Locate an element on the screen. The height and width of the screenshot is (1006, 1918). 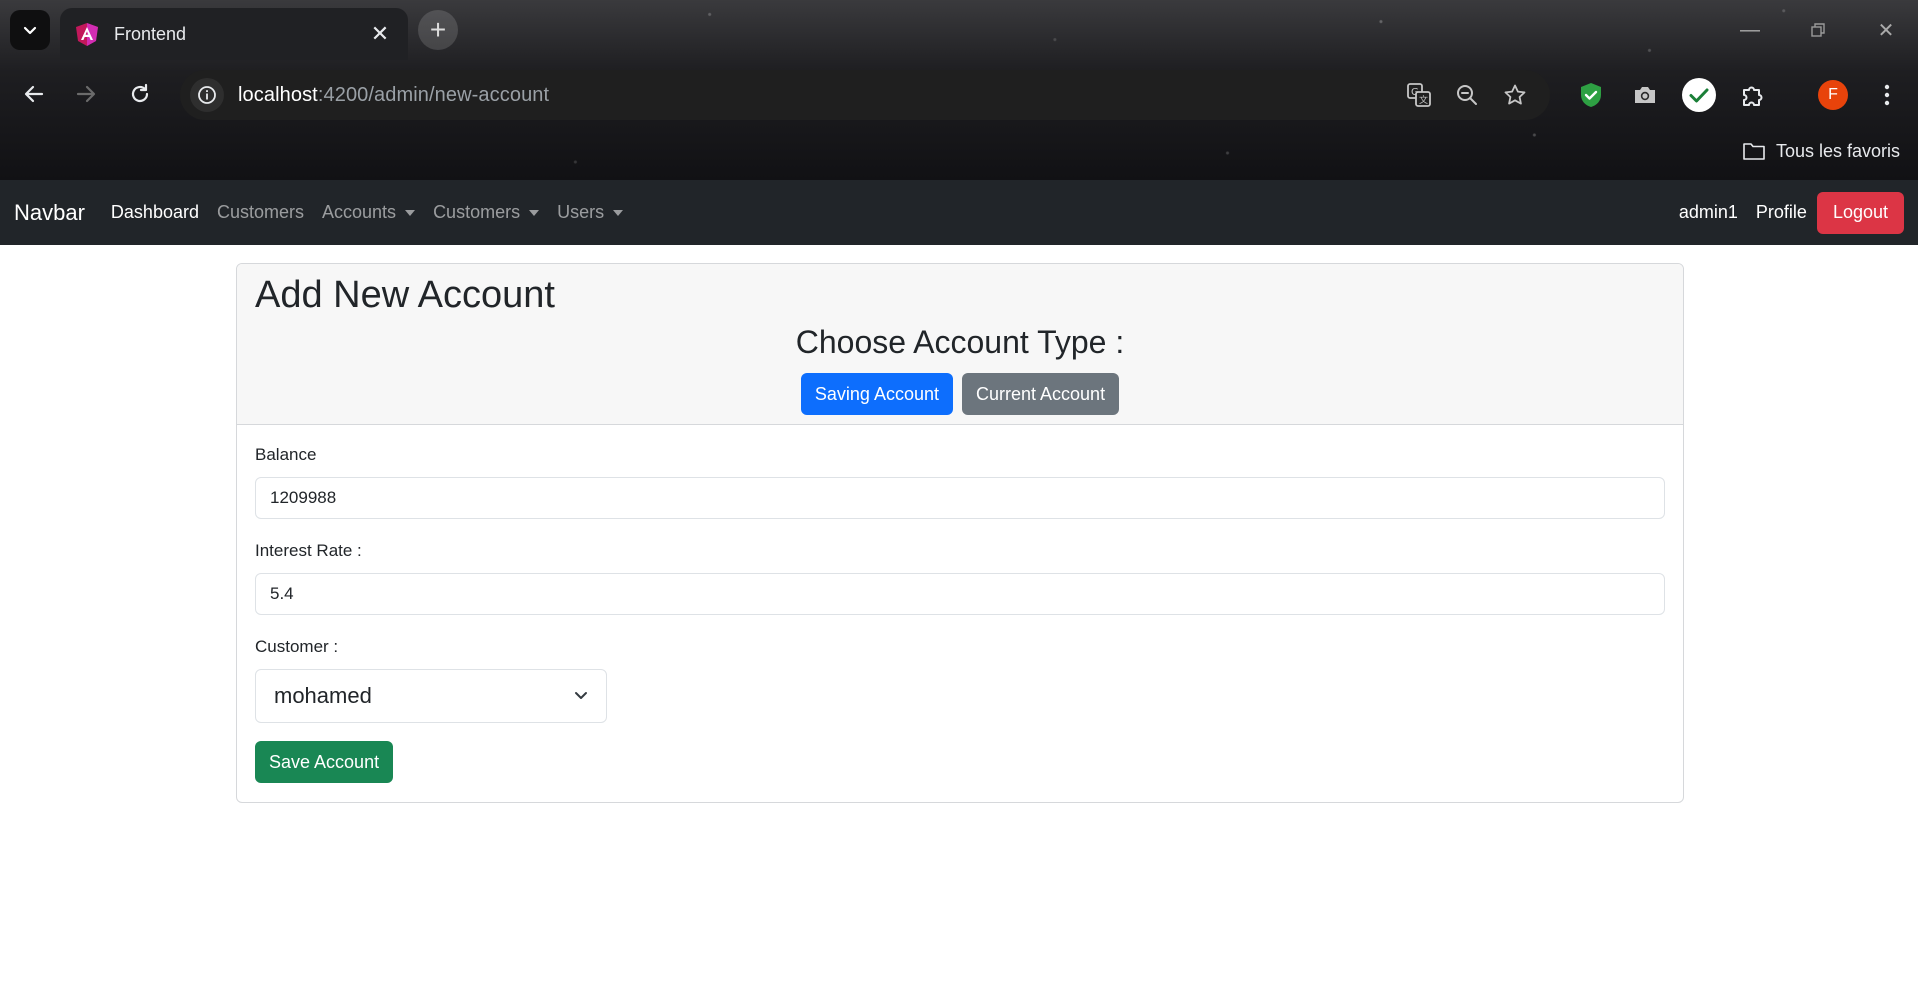
tab-title: Frontend is located at coordinates (150, 33).